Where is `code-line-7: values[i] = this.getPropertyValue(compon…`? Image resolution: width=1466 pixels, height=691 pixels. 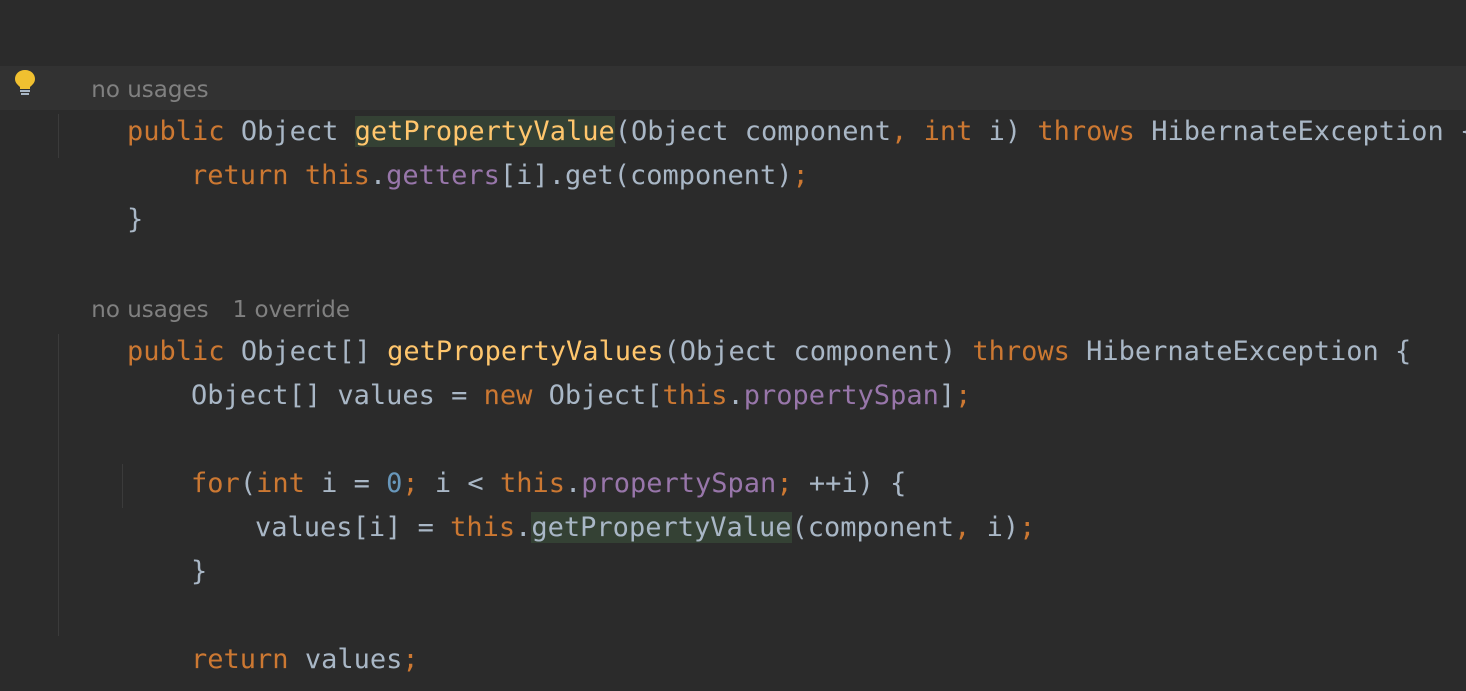 code-line-7: values[i] = this.getPropertyValue(compon… is located at coordinates (612, 502).